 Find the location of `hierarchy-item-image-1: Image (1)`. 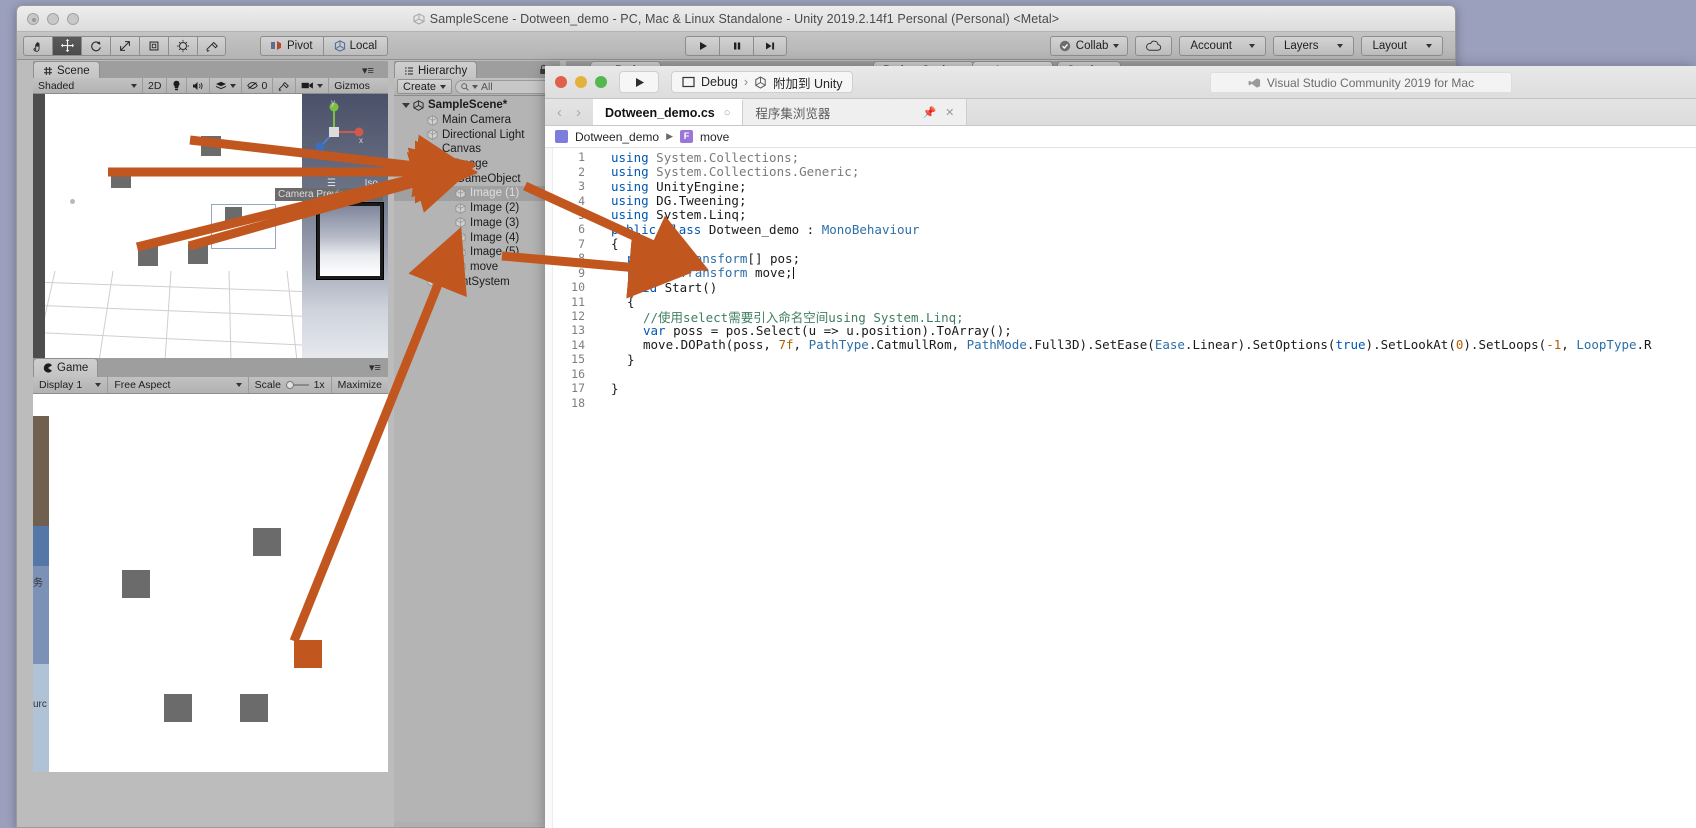

hierarchy-item-image-1: Image (1) is located at coordinates (477, 193).